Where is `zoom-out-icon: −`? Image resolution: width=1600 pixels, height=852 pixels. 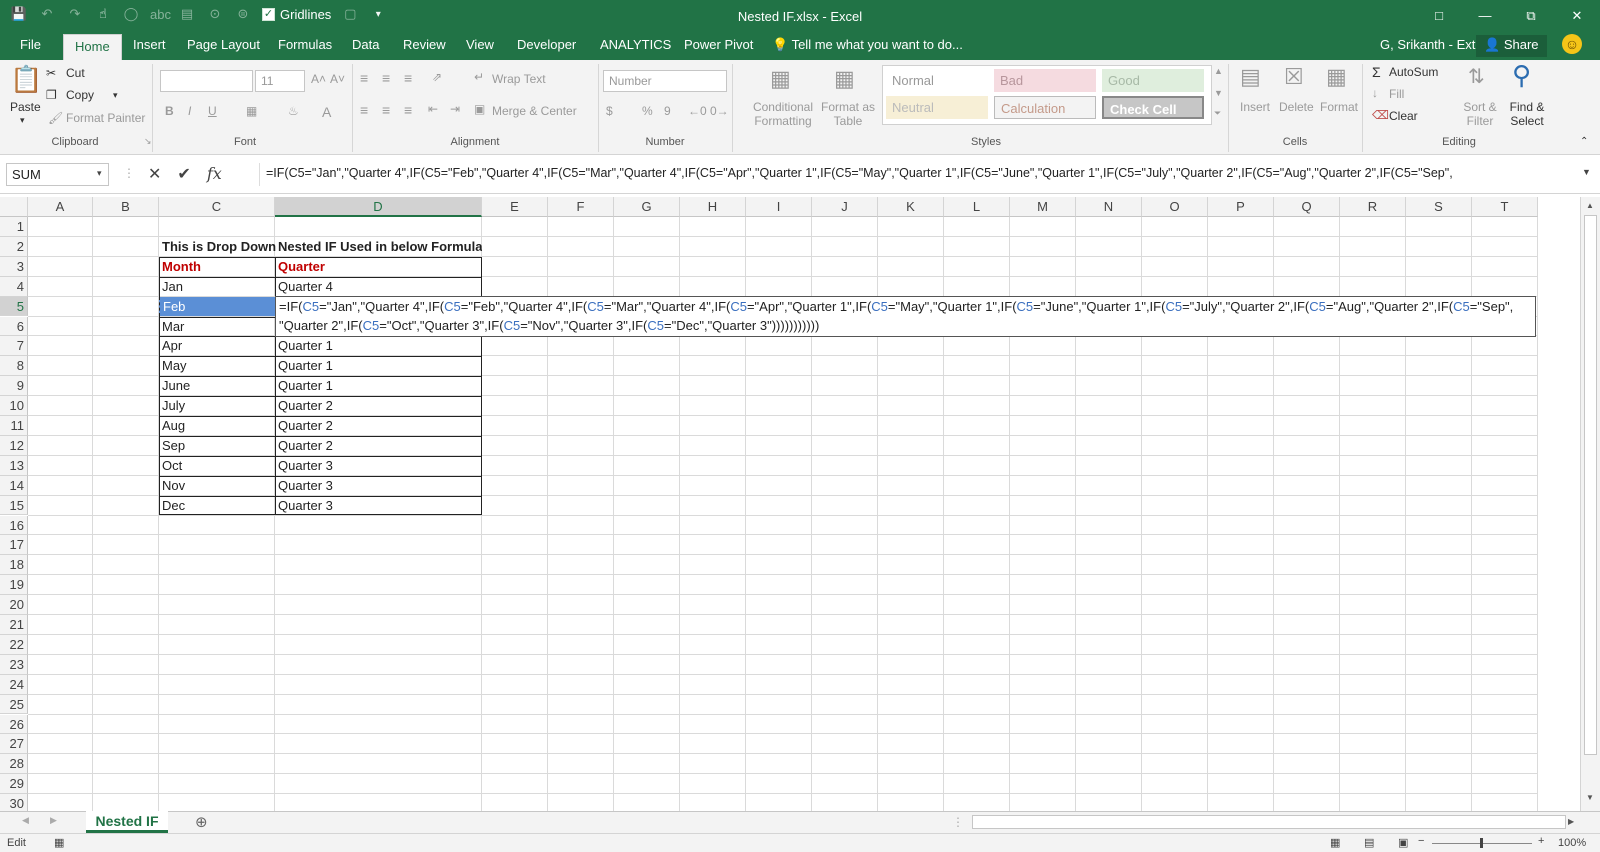 zoom-out-icon: − is located at coordinates (1421, 841).